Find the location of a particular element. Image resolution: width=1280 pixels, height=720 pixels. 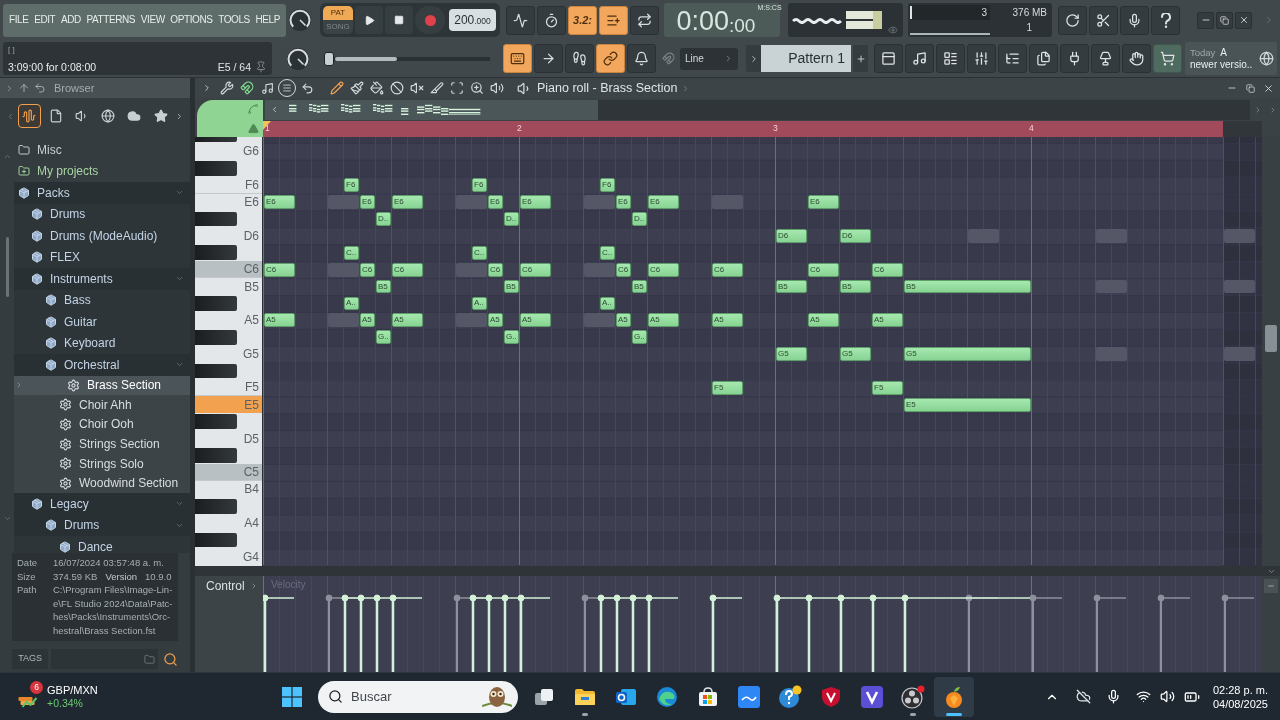

search-button is located at coordinates (170, 659).